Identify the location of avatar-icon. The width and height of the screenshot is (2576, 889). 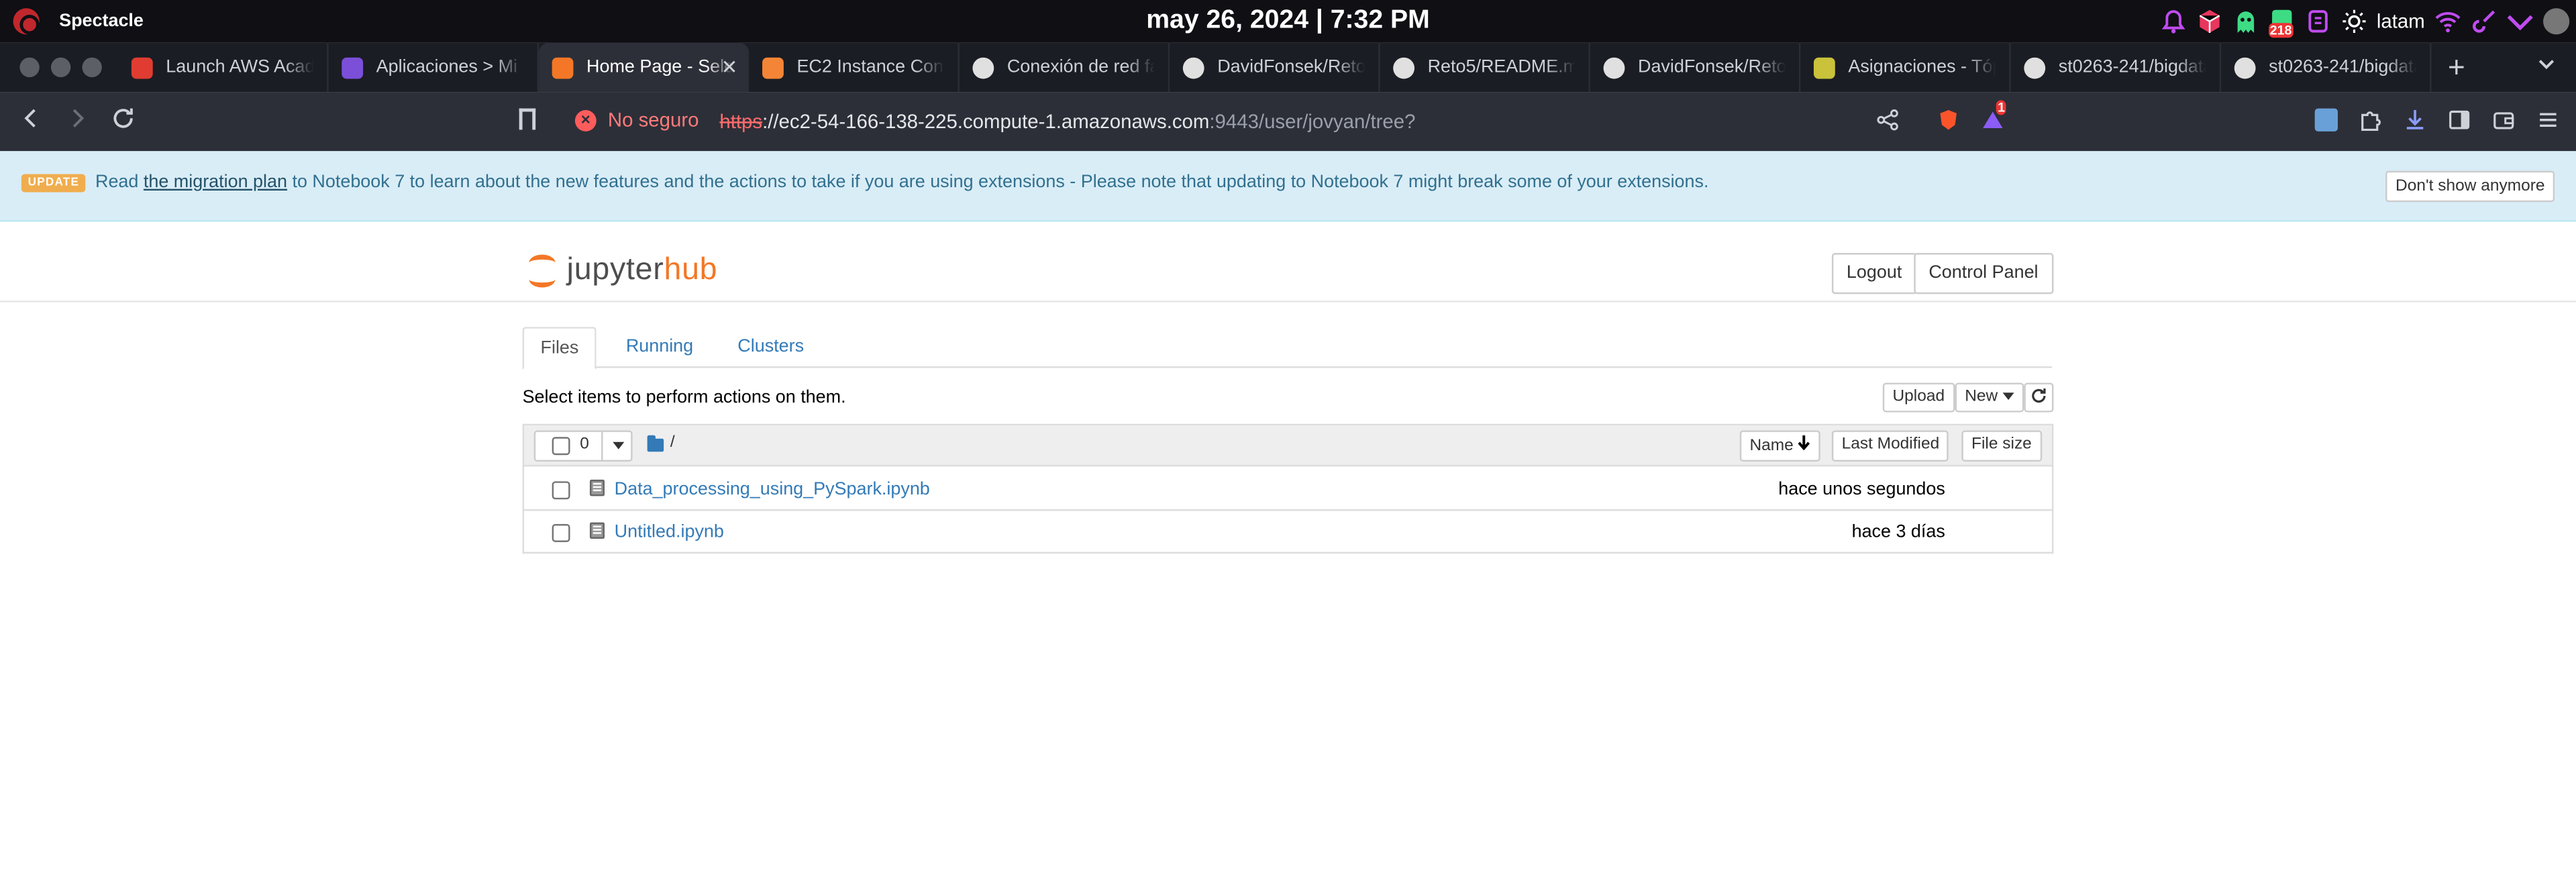
(2556, 21).